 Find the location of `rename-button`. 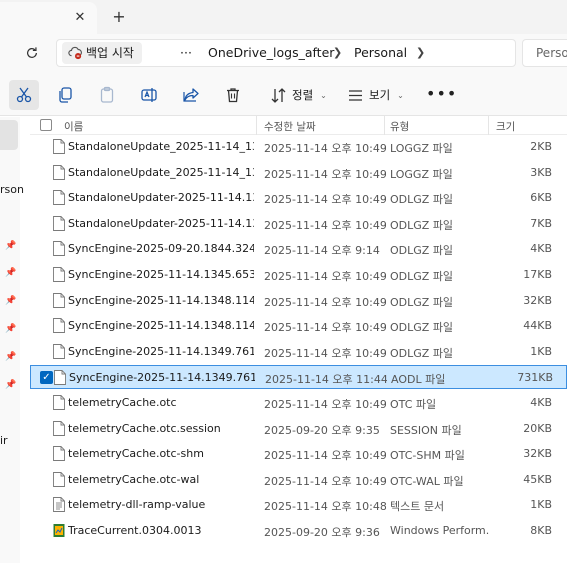

rename-button is located at coordinates (149, 95).